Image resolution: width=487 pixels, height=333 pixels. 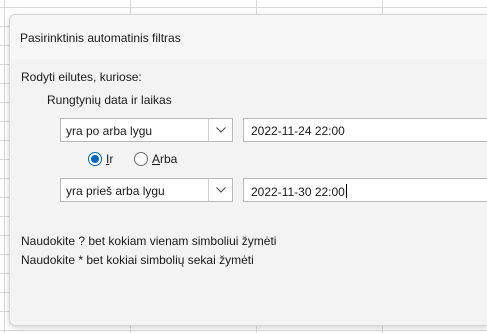 I want to click on and-radio, so click(x=95, y=159).